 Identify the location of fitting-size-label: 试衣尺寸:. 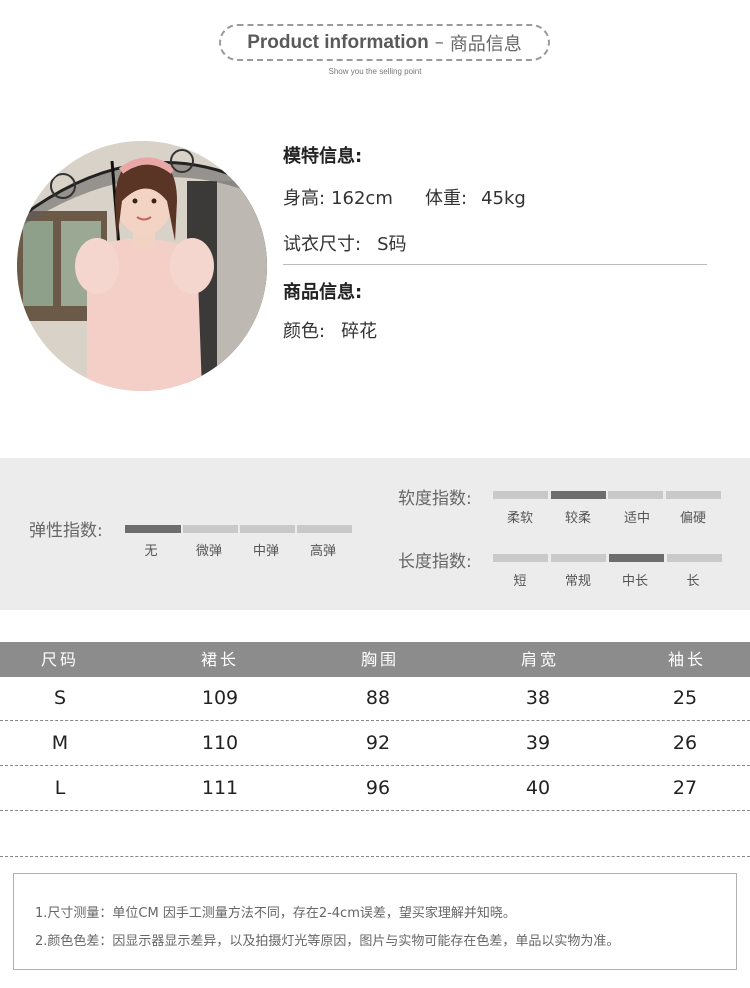
(322, 244).